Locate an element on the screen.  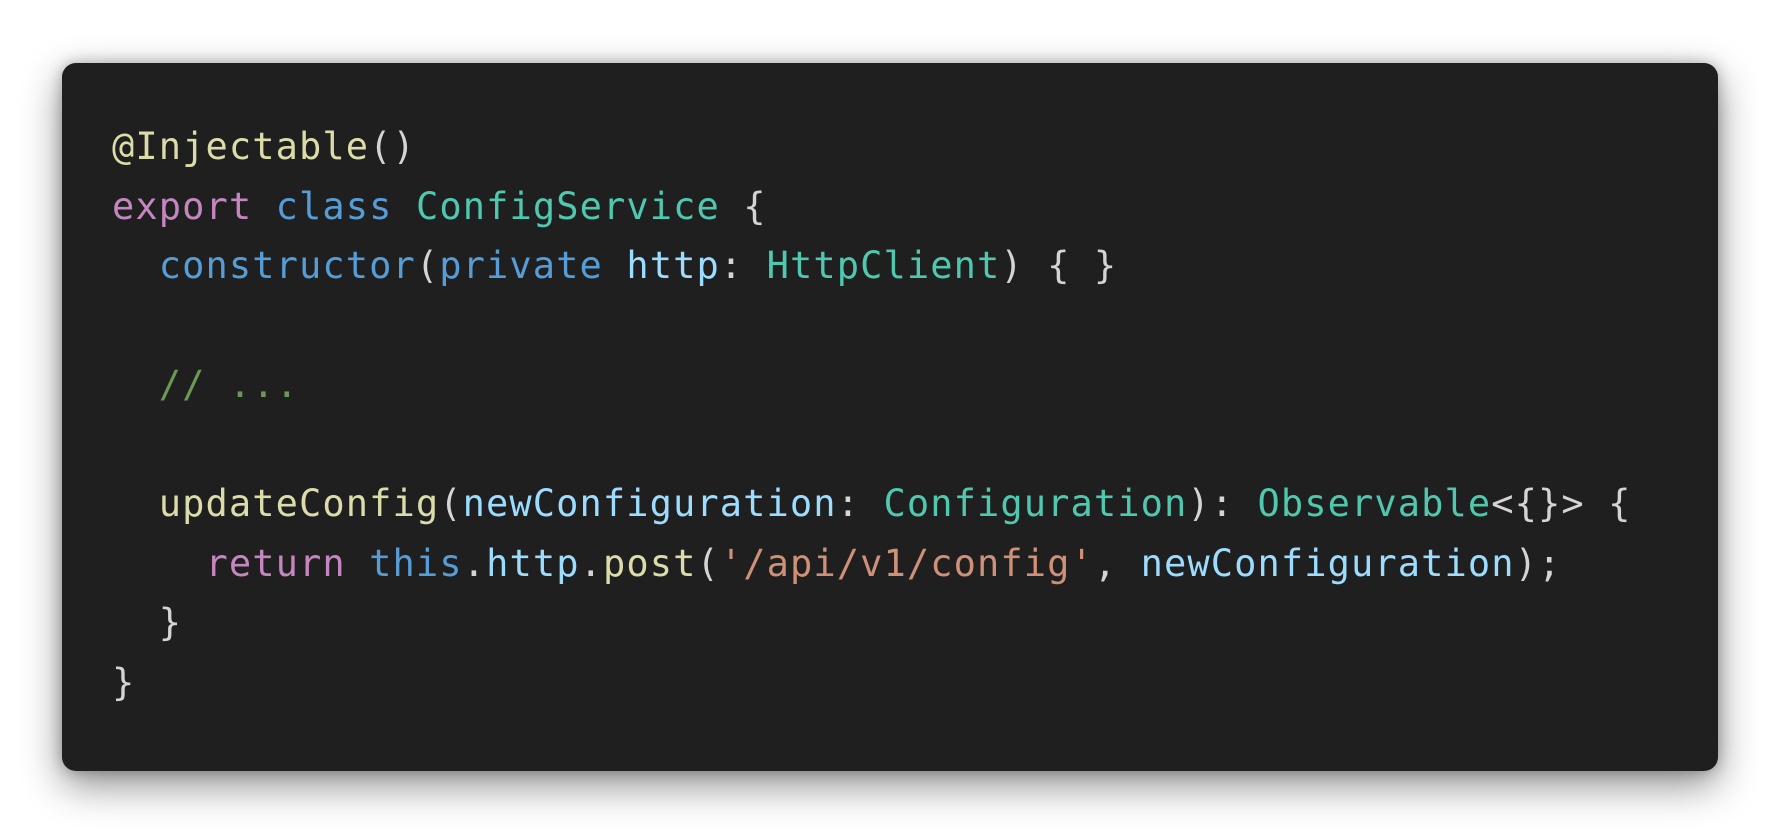
code-token: class is located at coordinates (334, 206).